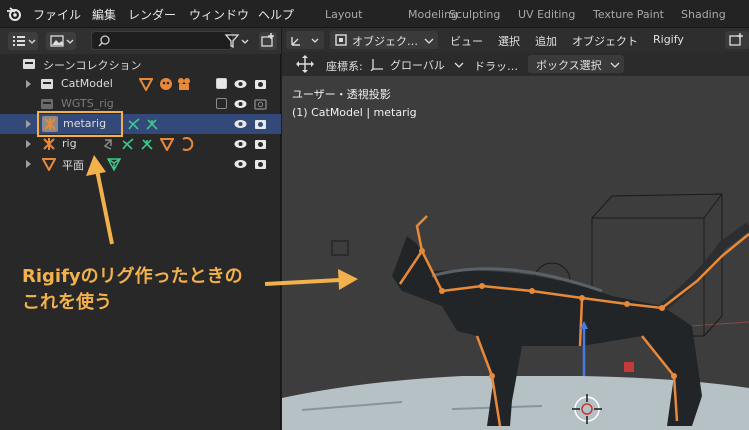 The image size is (749, 430). I want to click on annotation-arrows, so click(222, 222).